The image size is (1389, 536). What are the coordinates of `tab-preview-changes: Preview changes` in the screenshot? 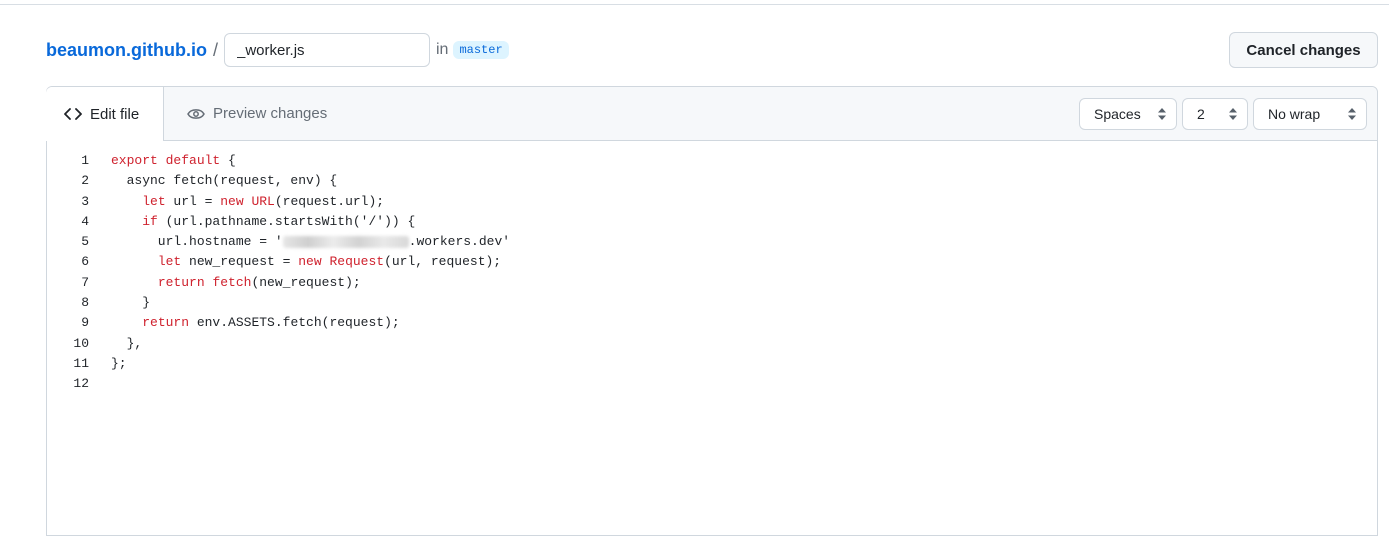 It's located at (257, 113).